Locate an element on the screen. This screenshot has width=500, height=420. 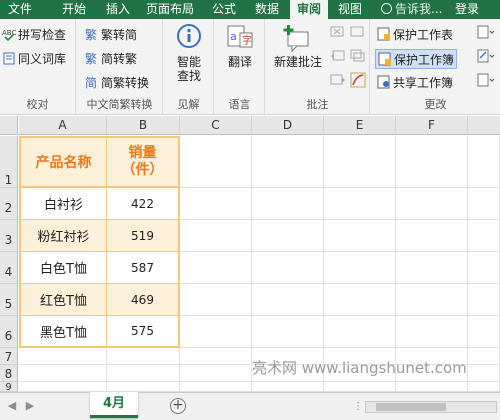
cell-qty: 469 is located at coordinates (143, 300).